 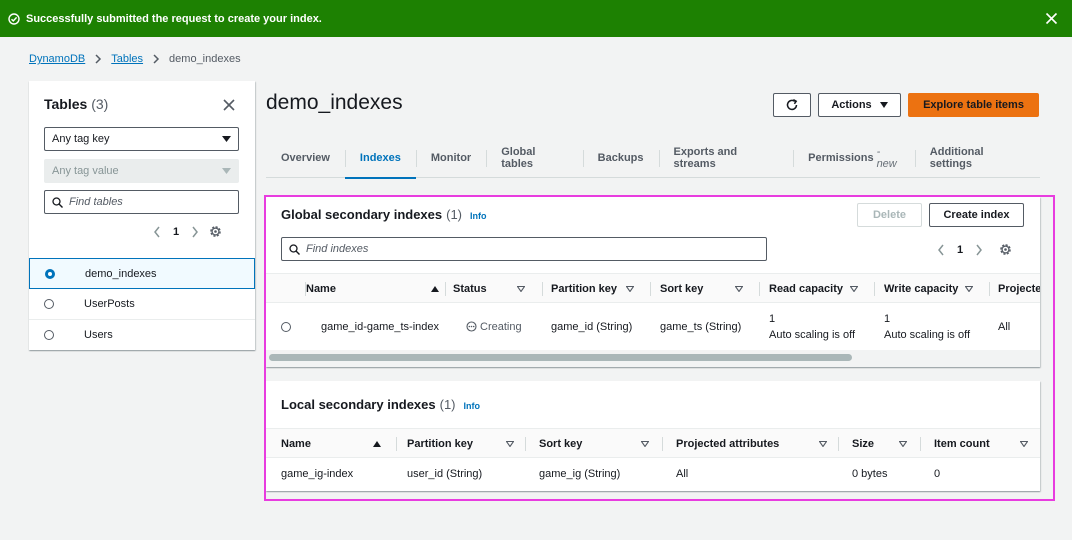 I want to click on column-read-capacity: Read capacity, so click(x=810, y=288).